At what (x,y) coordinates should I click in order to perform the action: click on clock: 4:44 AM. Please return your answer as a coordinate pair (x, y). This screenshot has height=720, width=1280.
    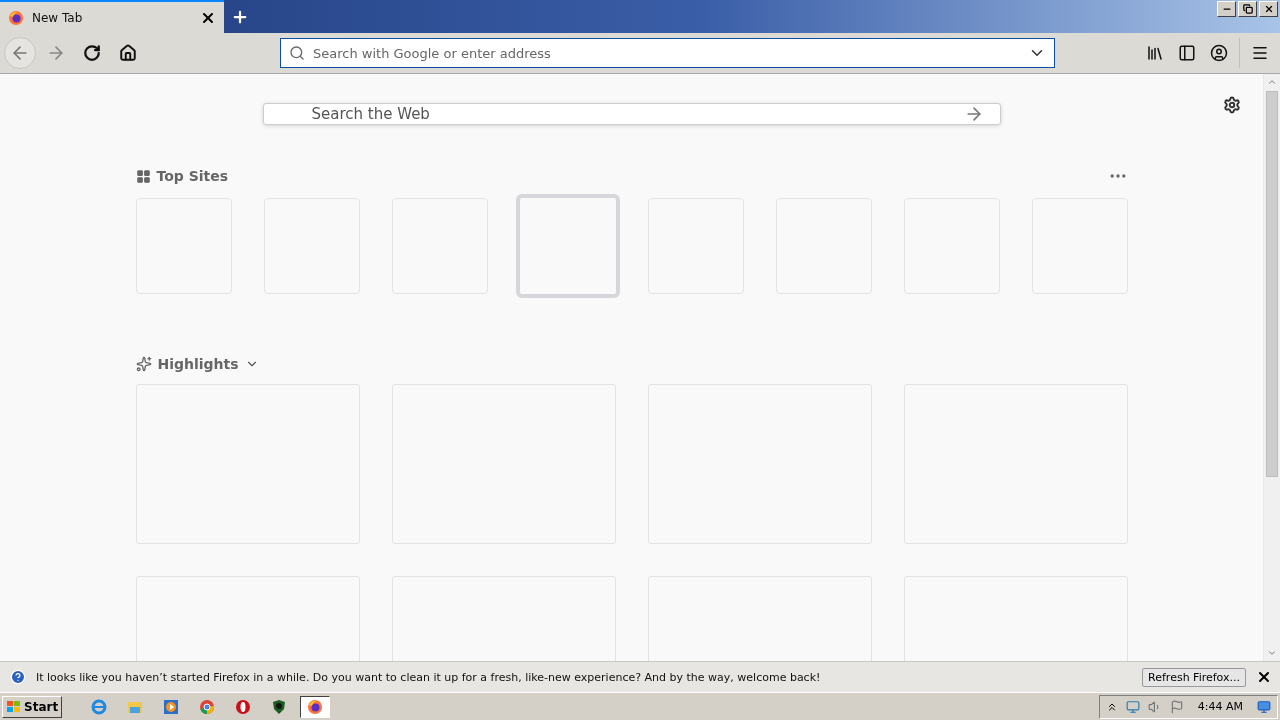
    Looking at the image, I should click on (1220, 706).